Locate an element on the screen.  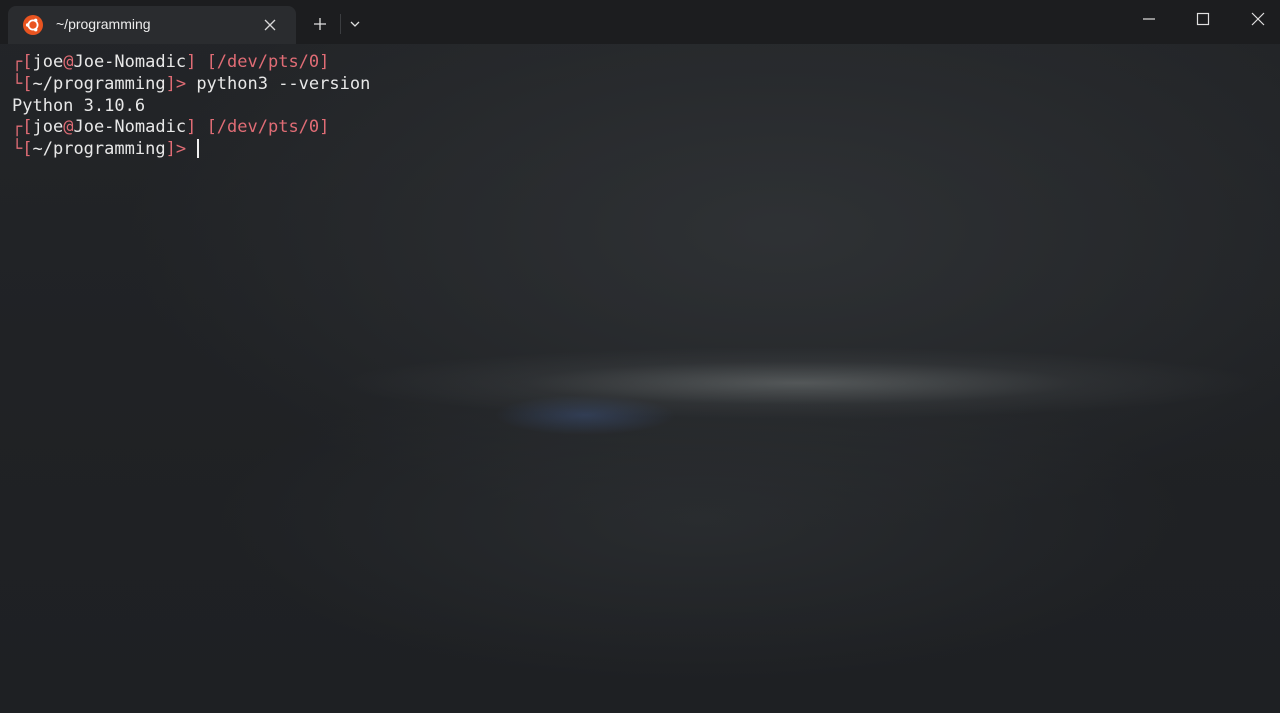
minimize-icon is located at coordinates (1149, 19).